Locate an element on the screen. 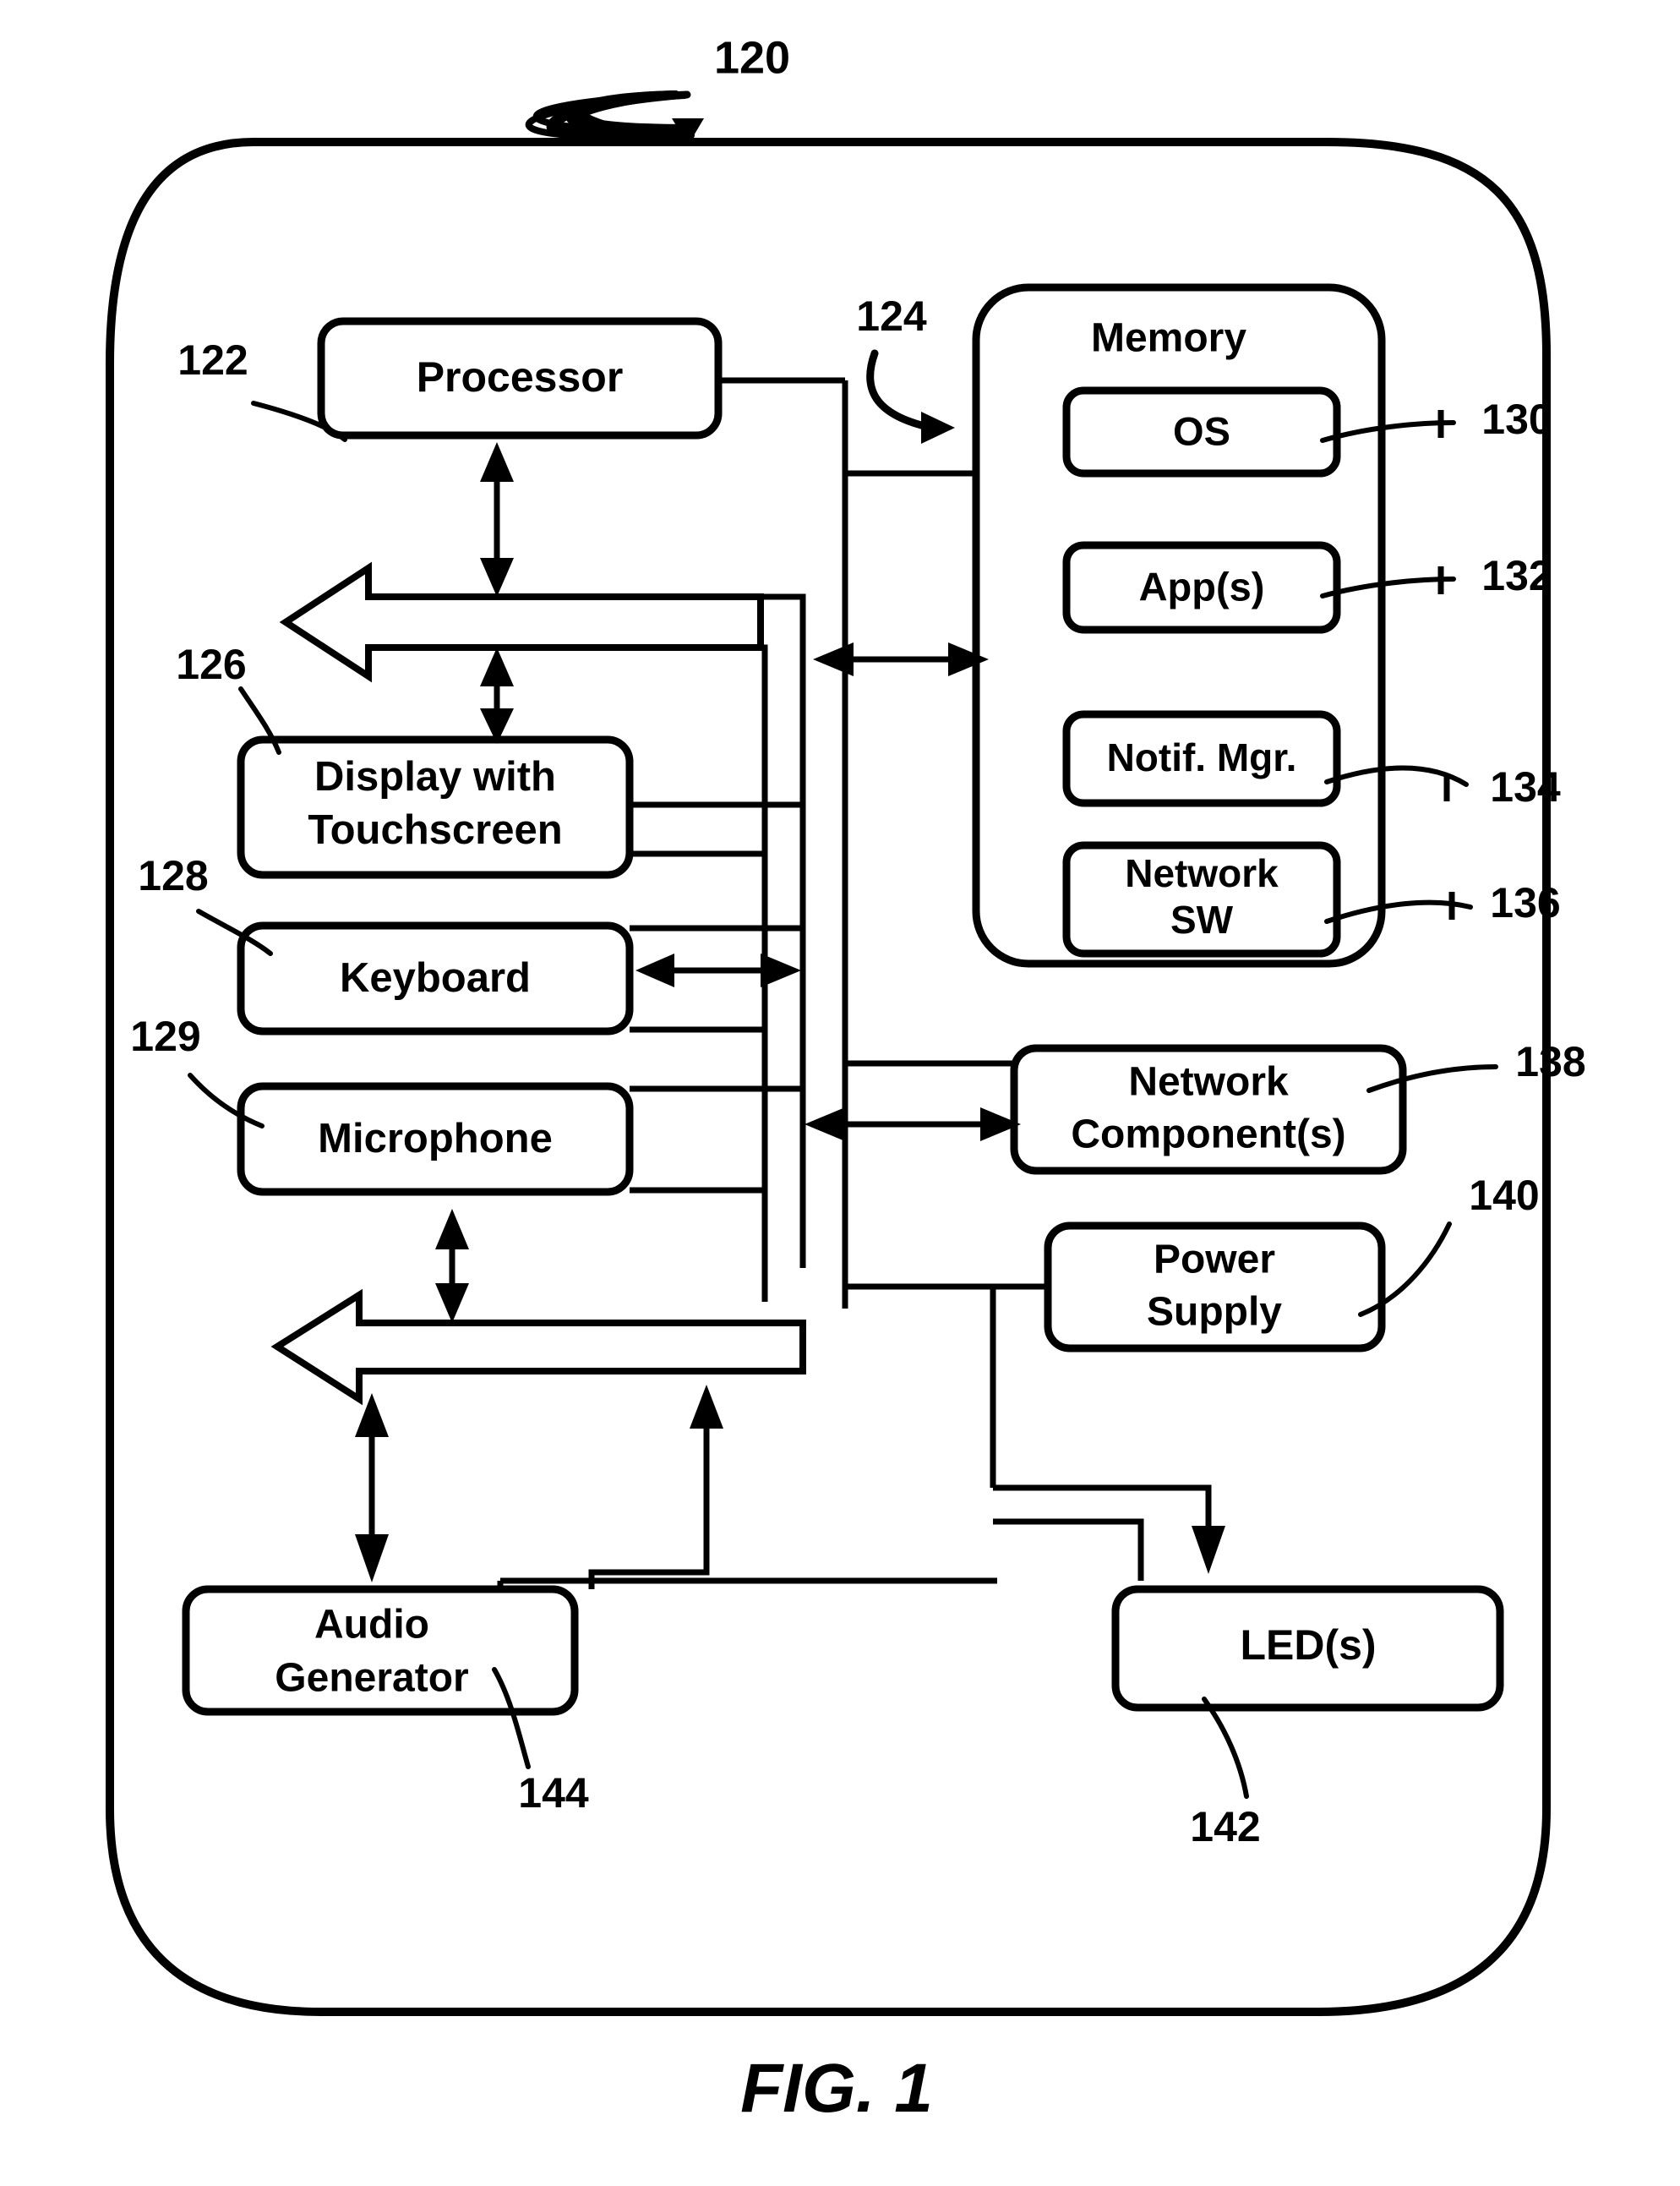 The width and height of the screenshot is (1680, 2186). leds-label: LED(s) is located at coordinates (1308, 1645).